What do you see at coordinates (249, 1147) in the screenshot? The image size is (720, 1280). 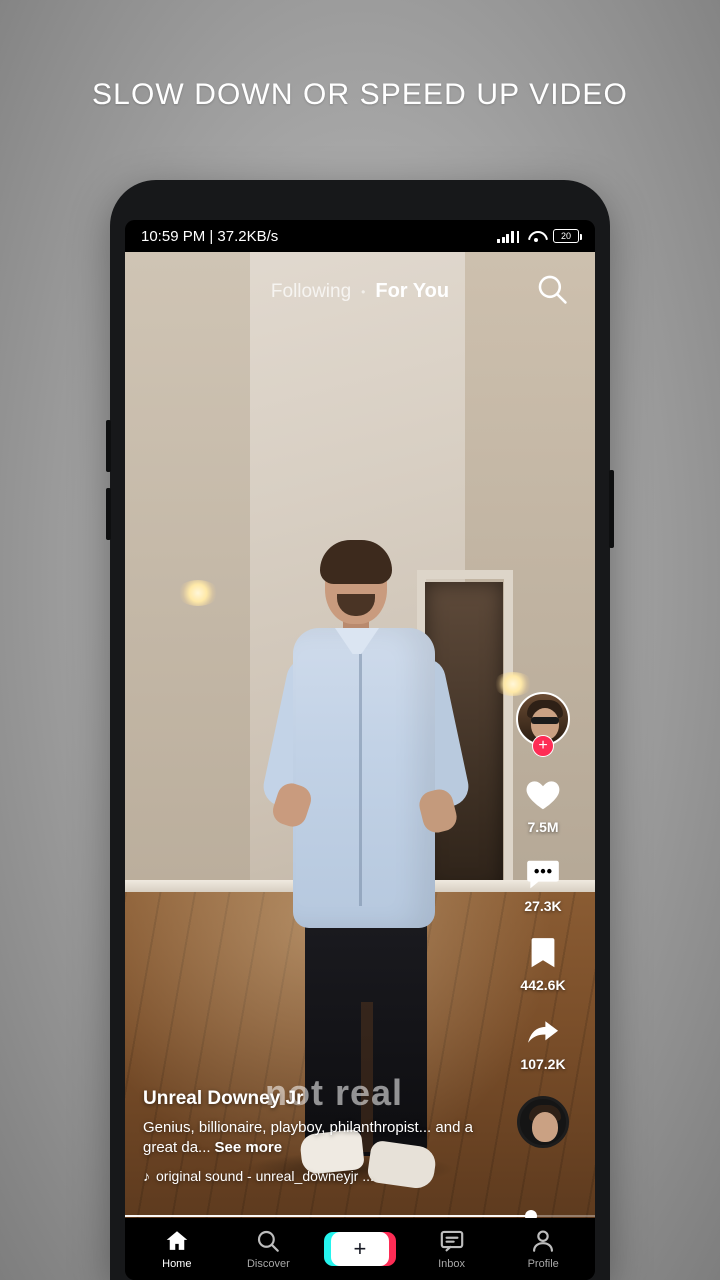 I see `see-more-button: See more` at bounding box center [249, 1147].